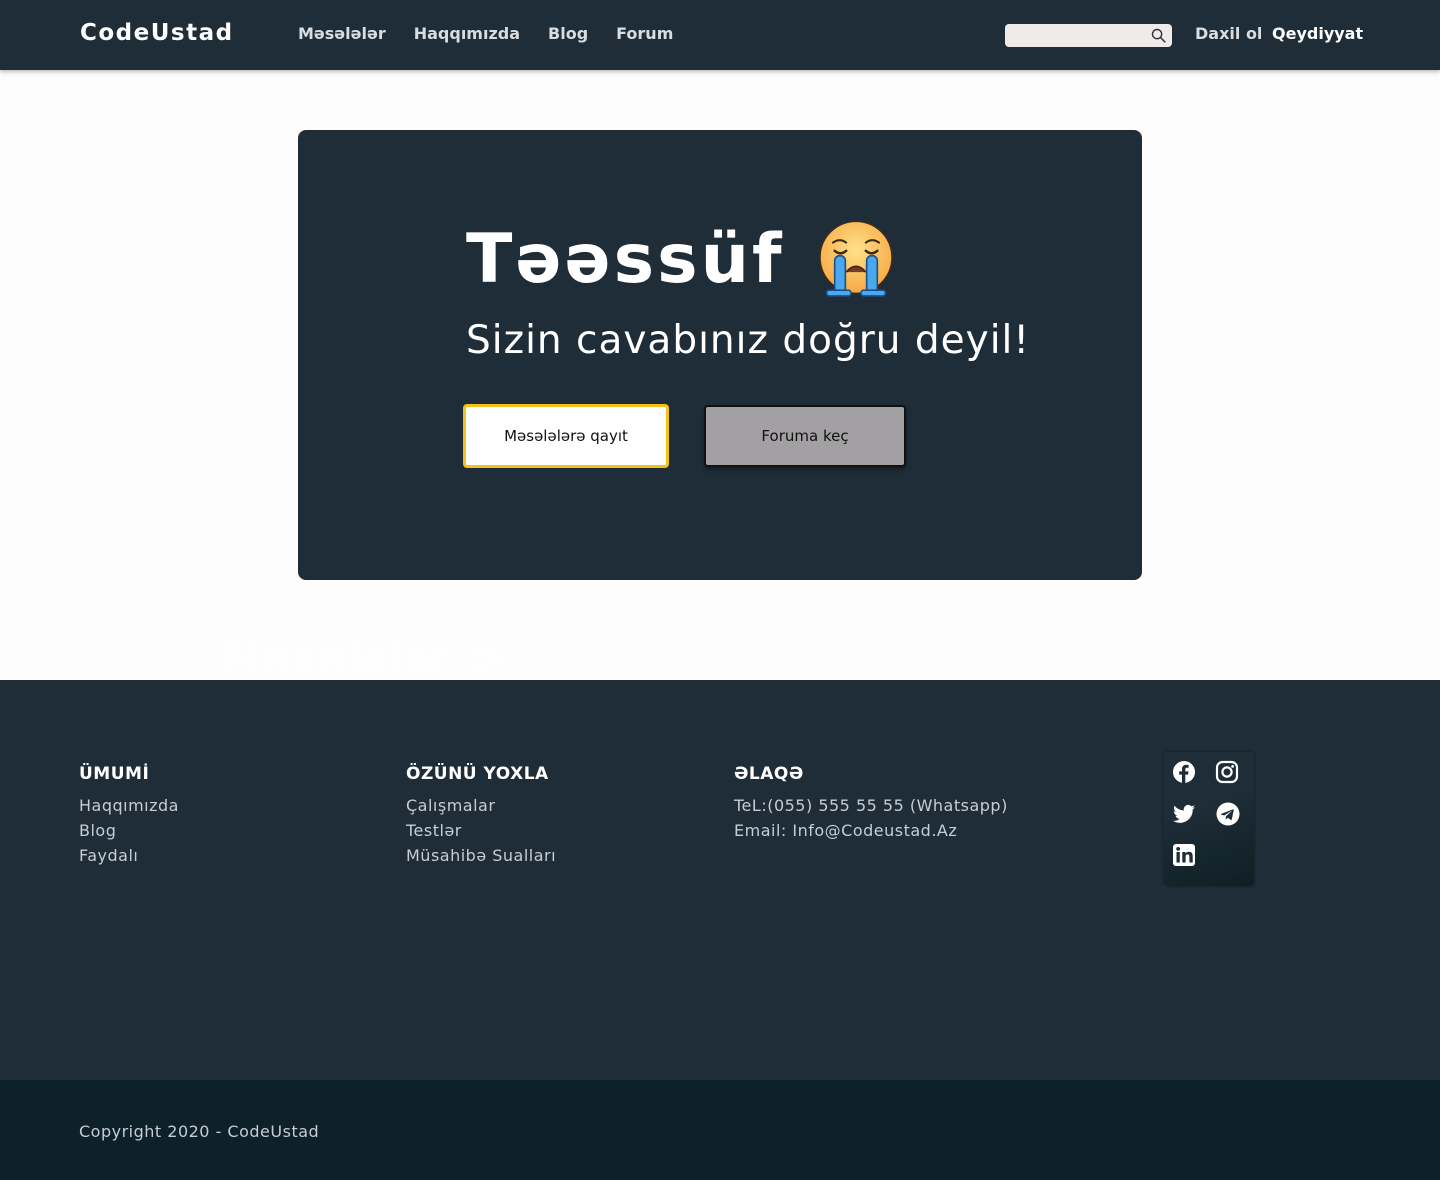 The image size is (1440, 1180). I want to click on nav-link-meseleler: Məsələlər, so click(342, 33).